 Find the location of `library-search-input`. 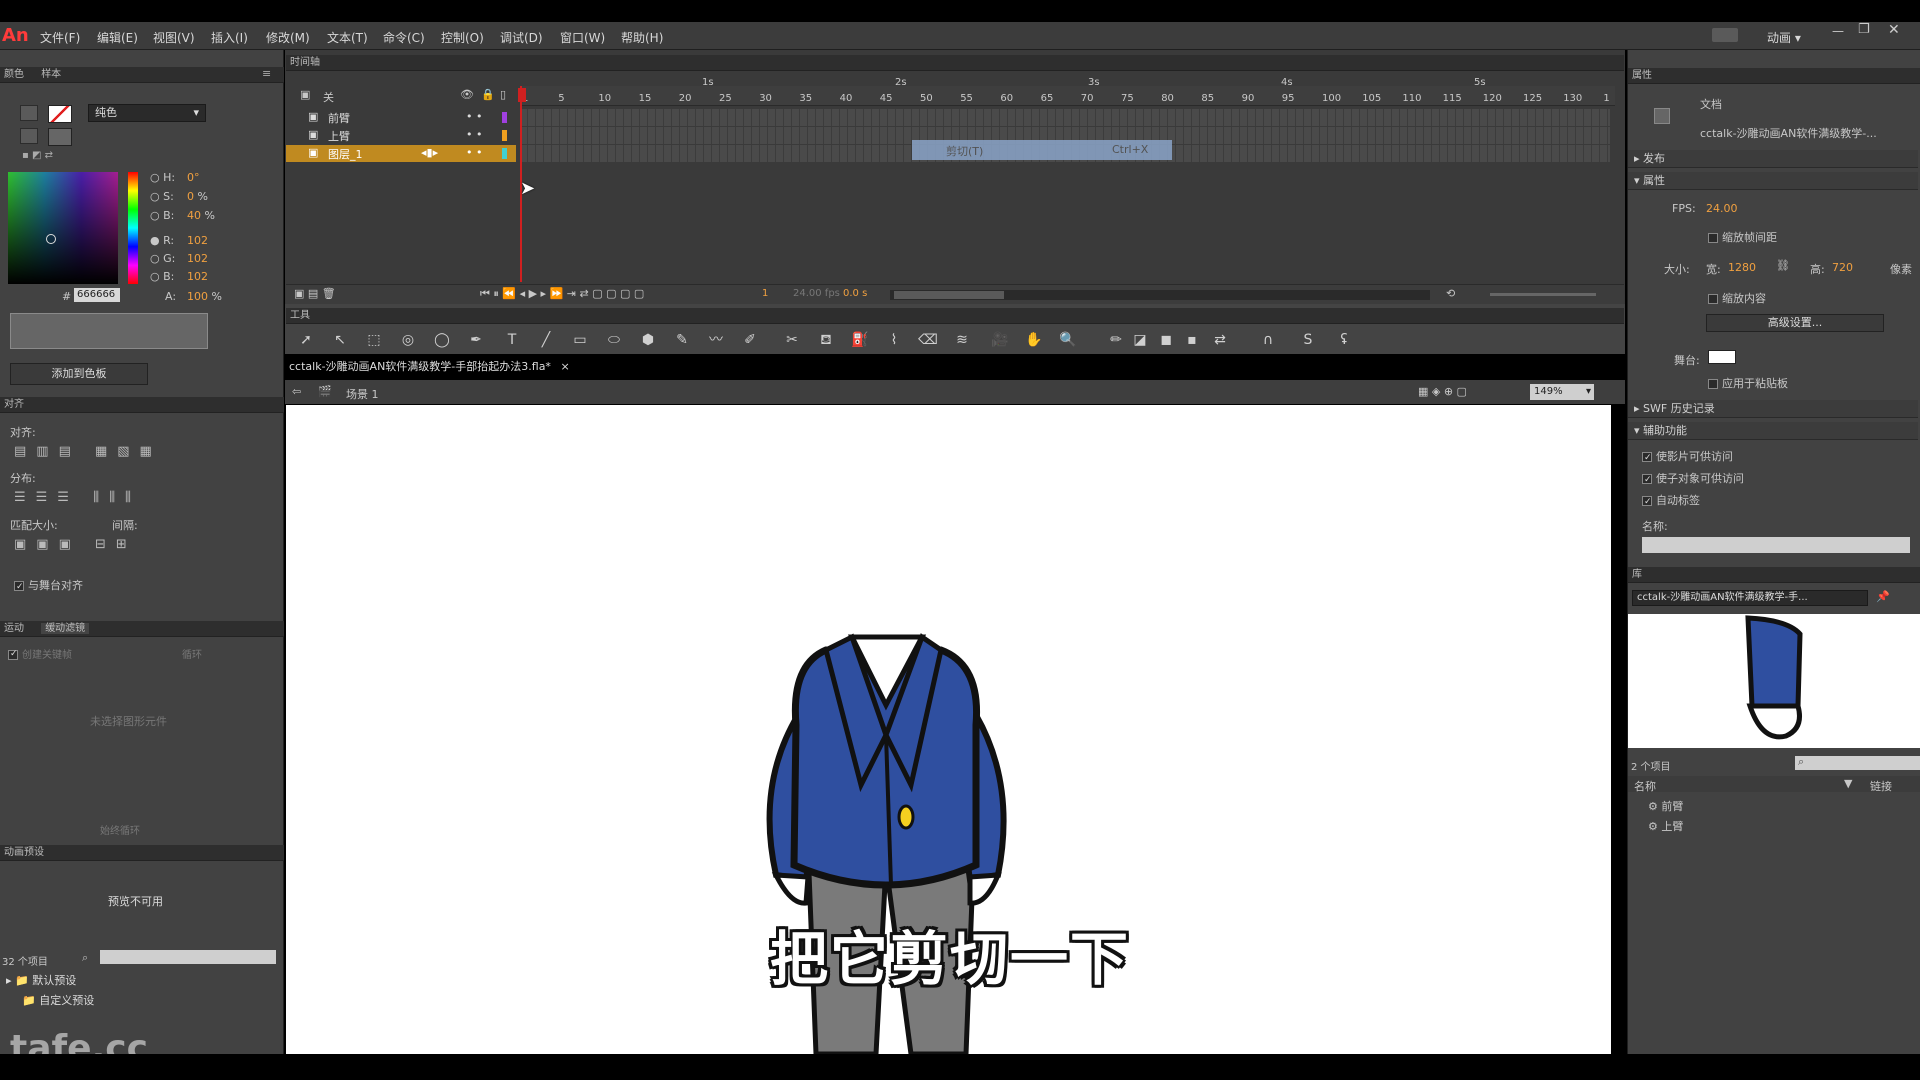

library-search-input is located at coordinates (1857, 763).